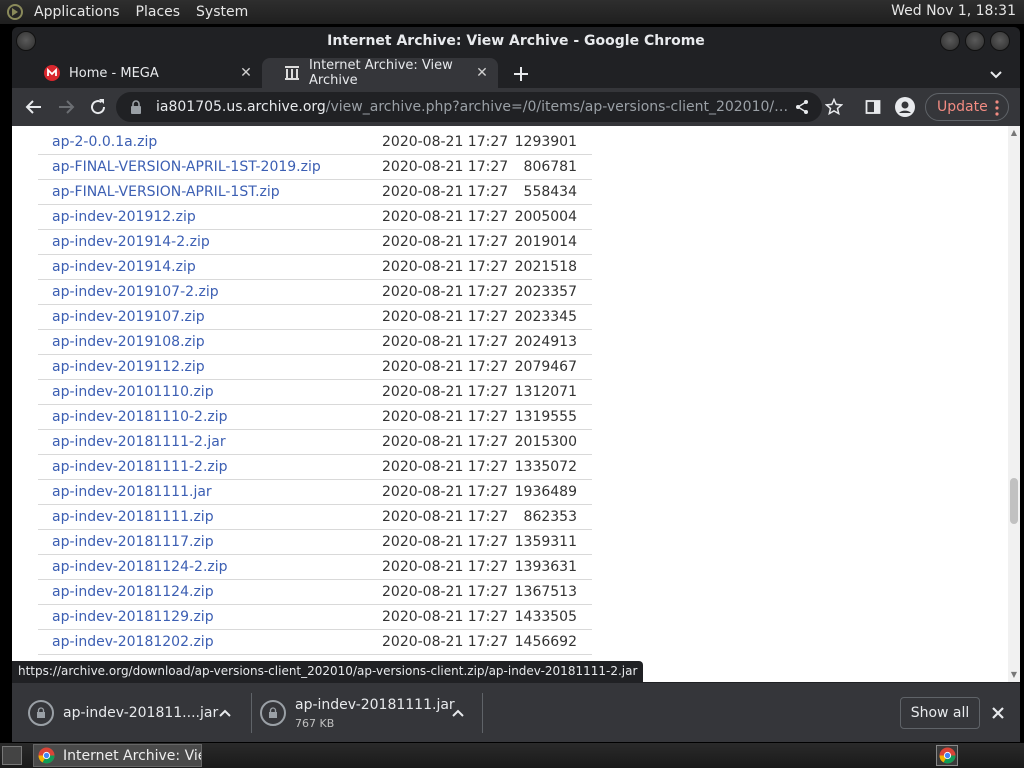 The width and height of the screenshot is (1024, 768). What do you see at coordinates (962, 107) in the screenshot?
I see `update-label: Update` at bounding box center [962, 107].